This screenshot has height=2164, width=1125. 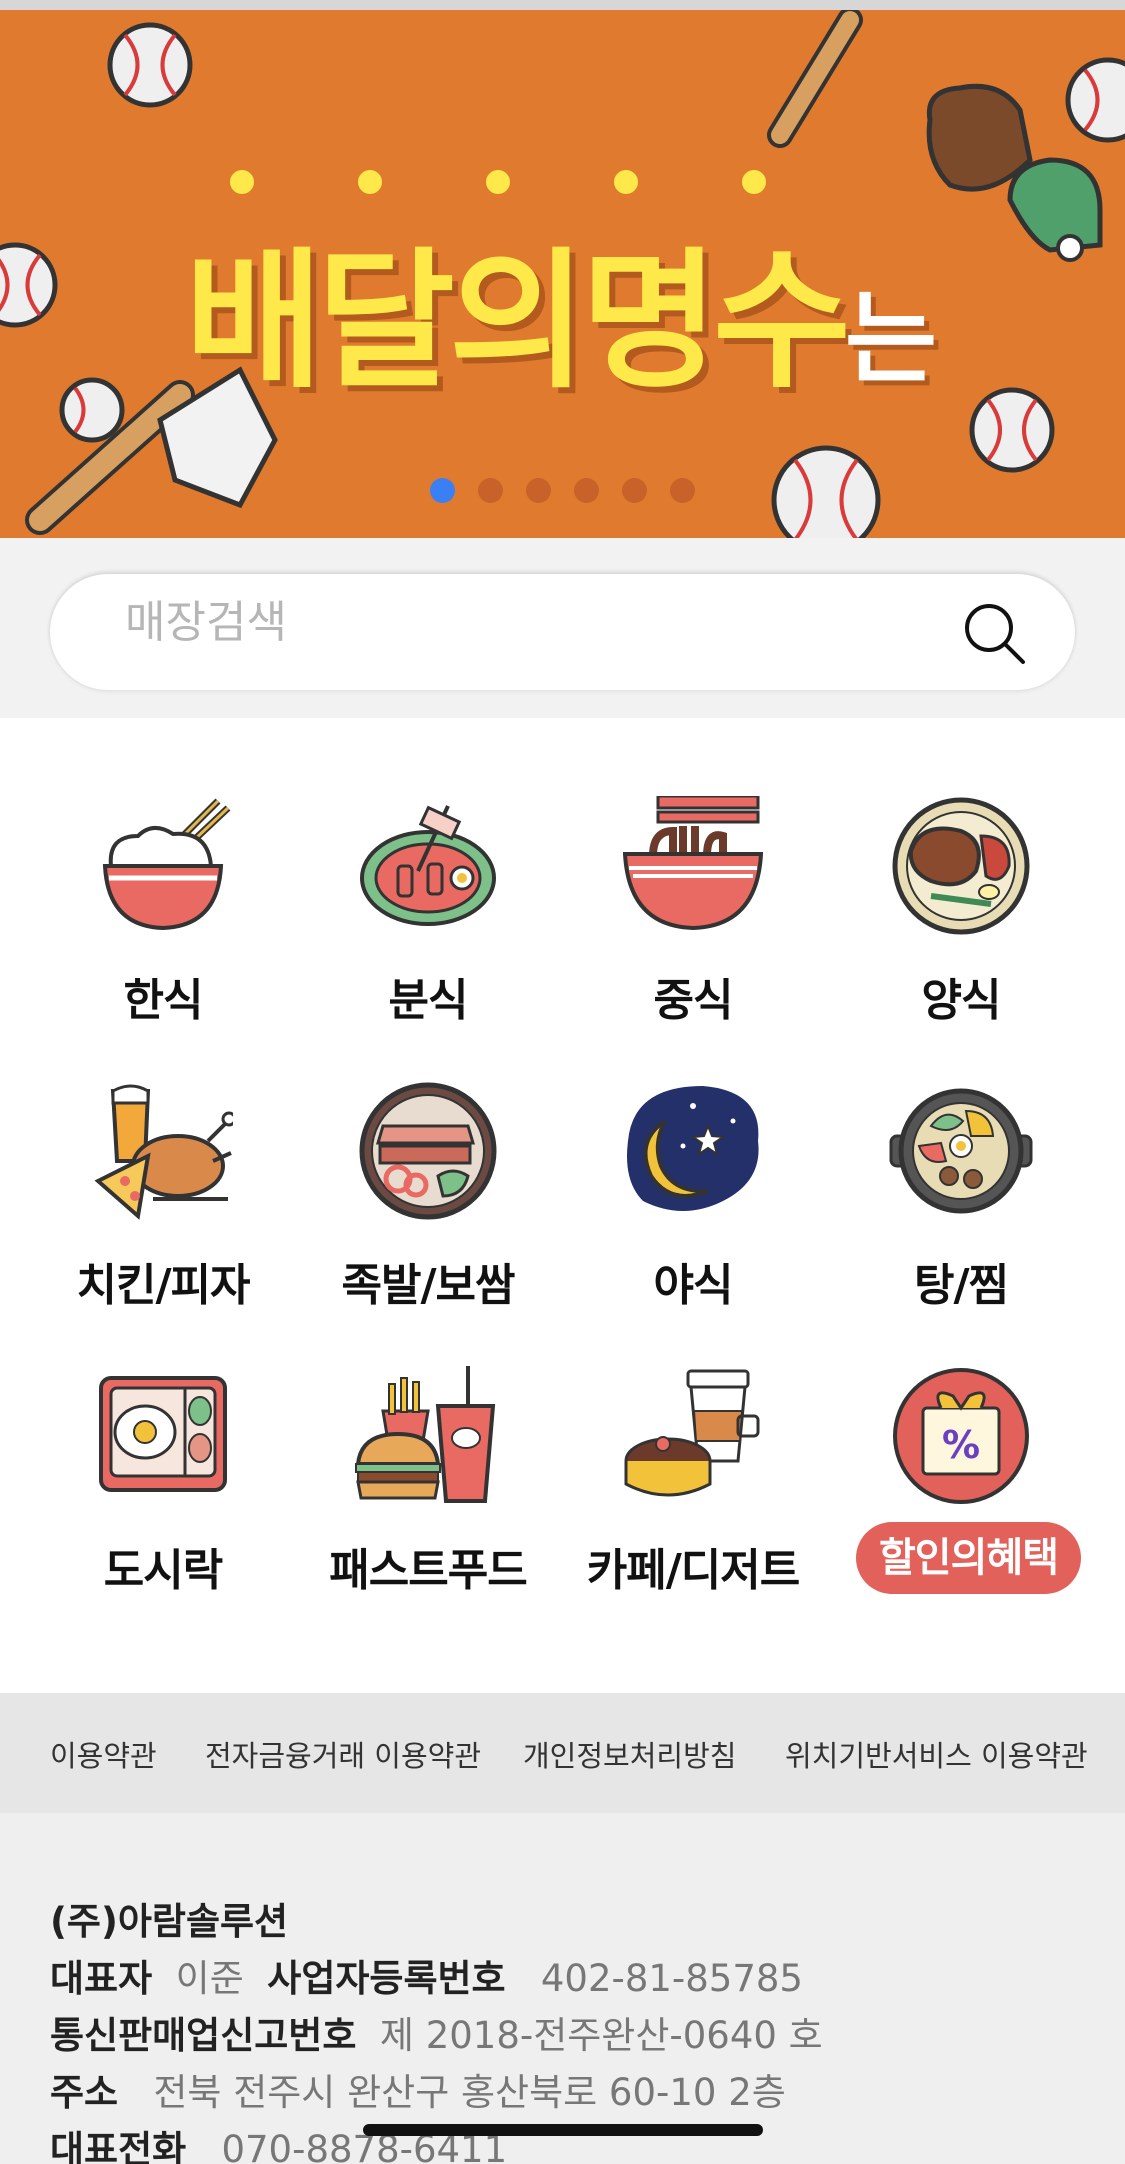 I want to click on search-input, so click(x=525, y=622).